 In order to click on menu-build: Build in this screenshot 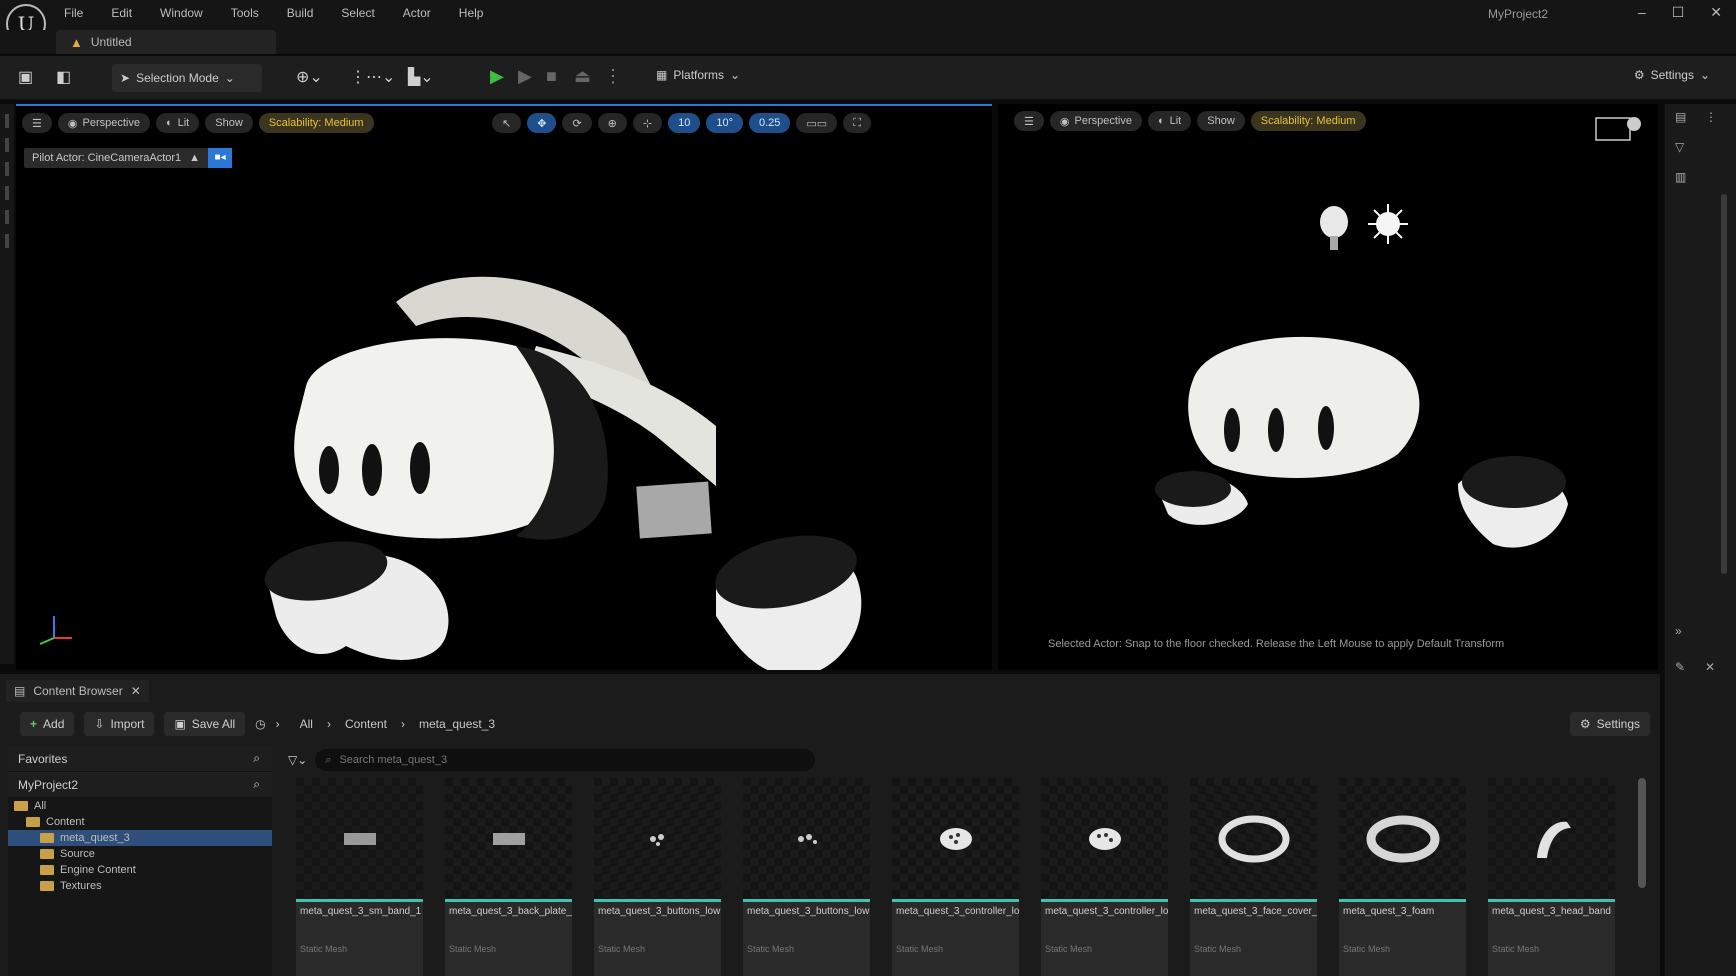, I will do `click(300, 13)`.